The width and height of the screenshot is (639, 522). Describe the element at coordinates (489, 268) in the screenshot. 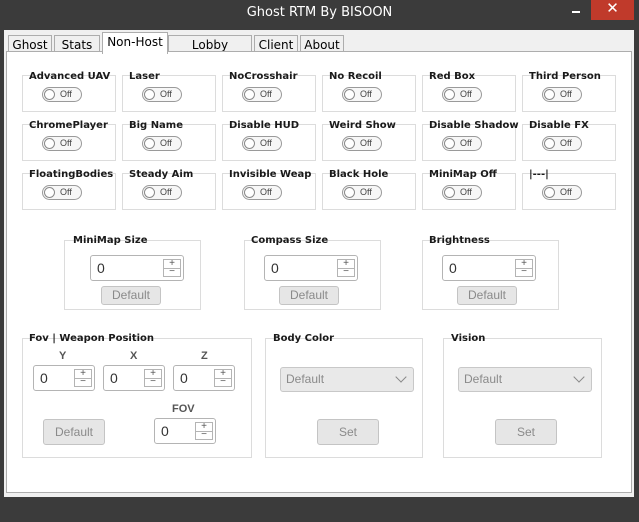

I see `brightness-input: 0 + −` at that location.